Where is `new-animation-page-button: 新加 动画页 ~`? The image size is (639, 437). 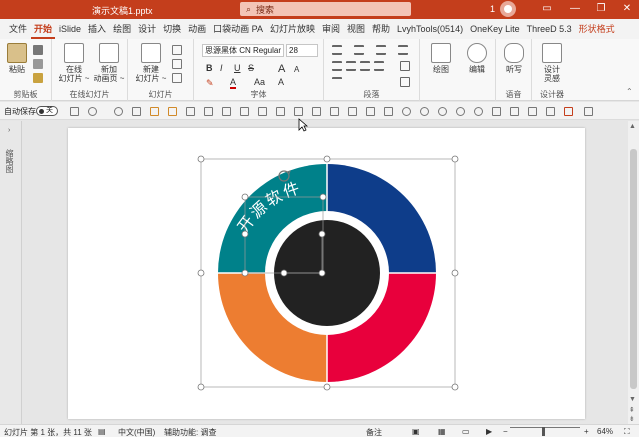 new-animation-page-button: 新加 动画页 ~ is located at coordinates (109, 63).